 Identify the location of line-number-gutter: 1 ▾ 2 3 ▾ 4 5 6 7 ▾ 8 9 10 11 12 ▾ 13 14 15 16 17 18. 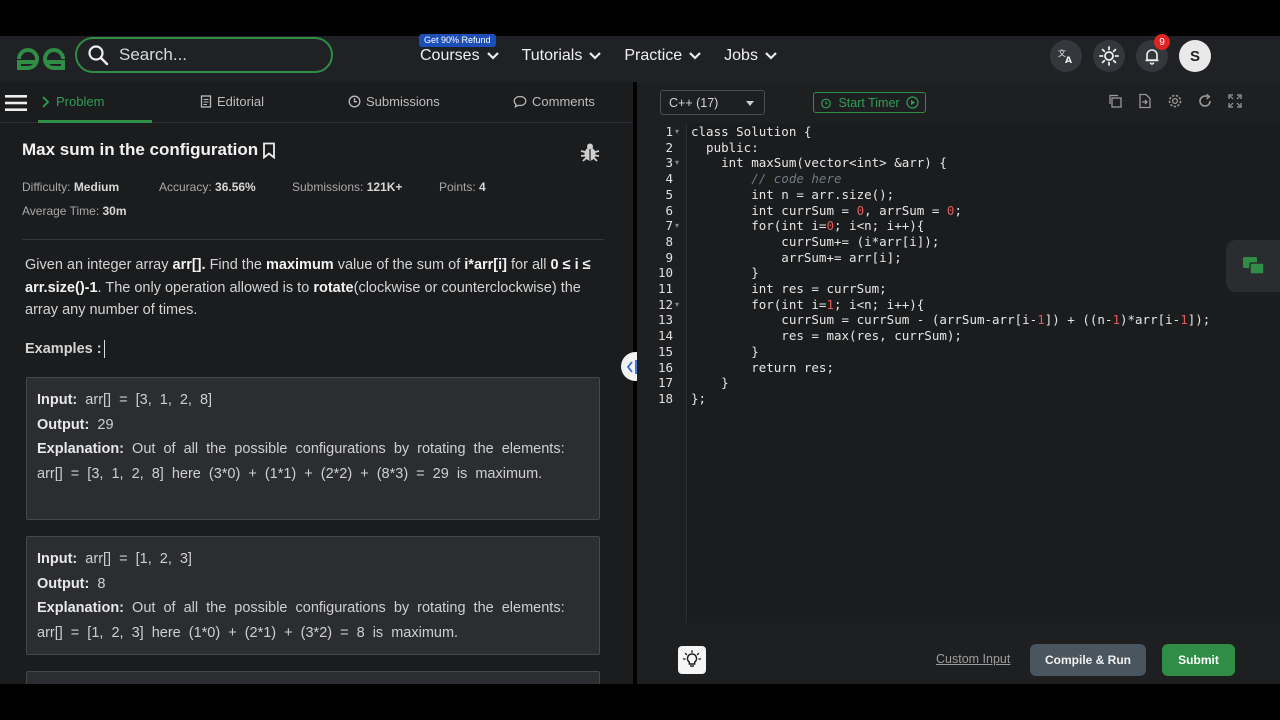
(662, 373).